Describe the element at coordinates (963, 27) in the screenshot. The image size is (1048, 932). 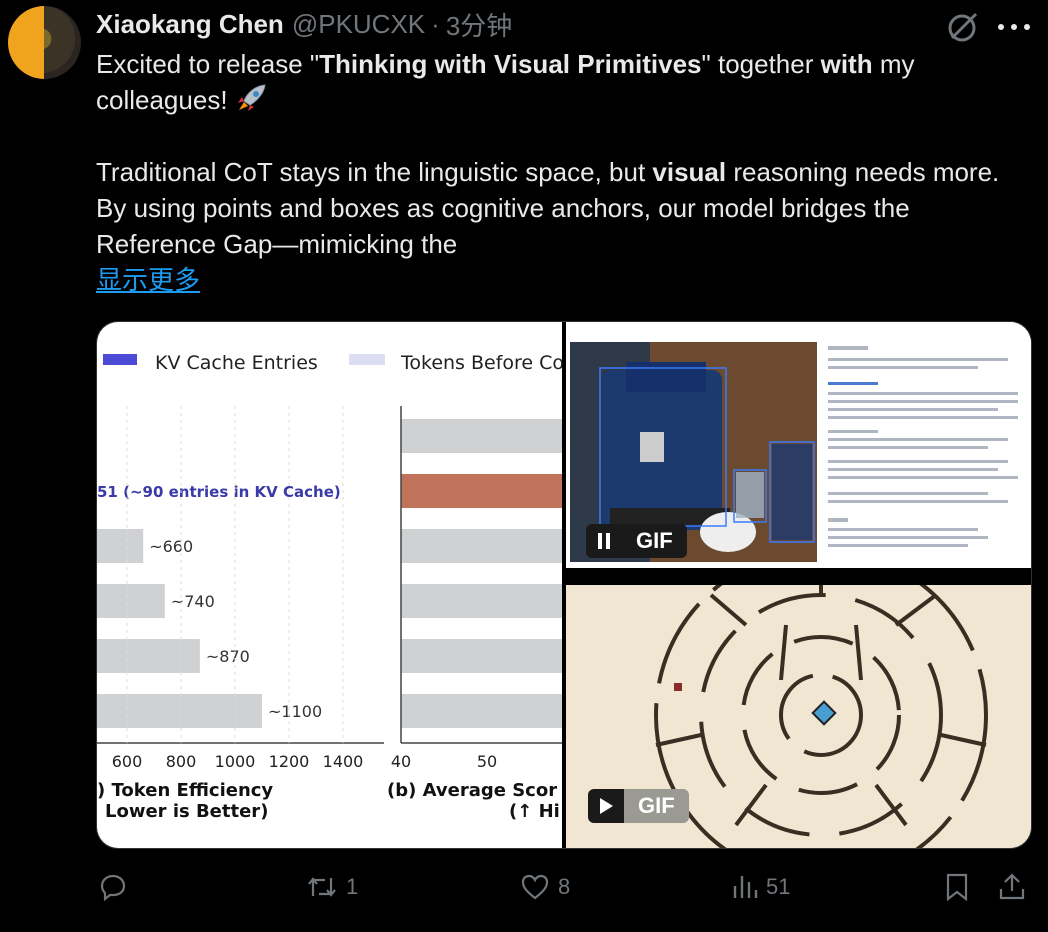
I see `grok-icon` at that location.